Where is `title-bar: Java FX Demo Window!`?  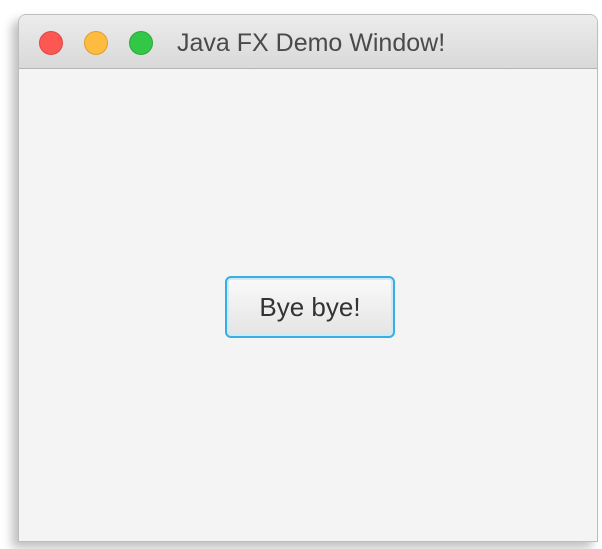
title-bar: Java FX Demo Window! is located at coordinates (308, 42).